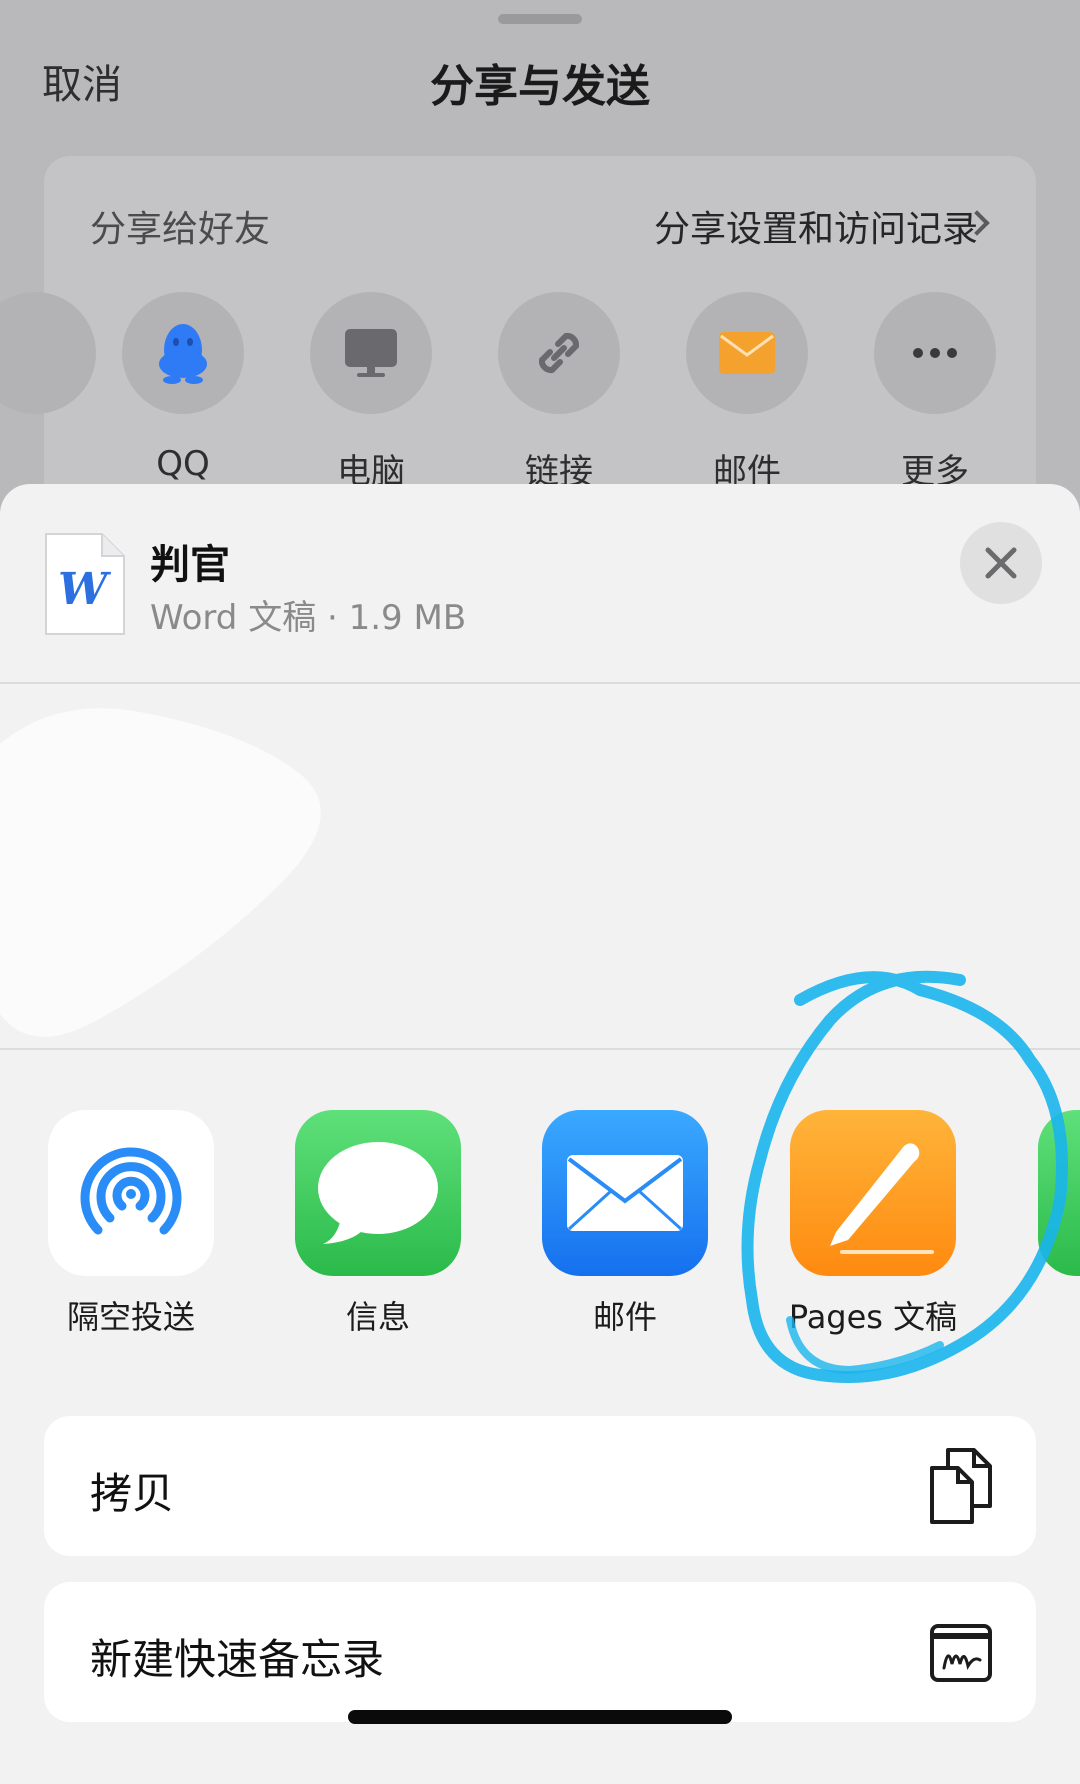 This screenshot has width=1080, height=1784. What do you see at coordinates (559, 353) in the screenshot?
I see `link-icon` at bounding box center [559, 353].